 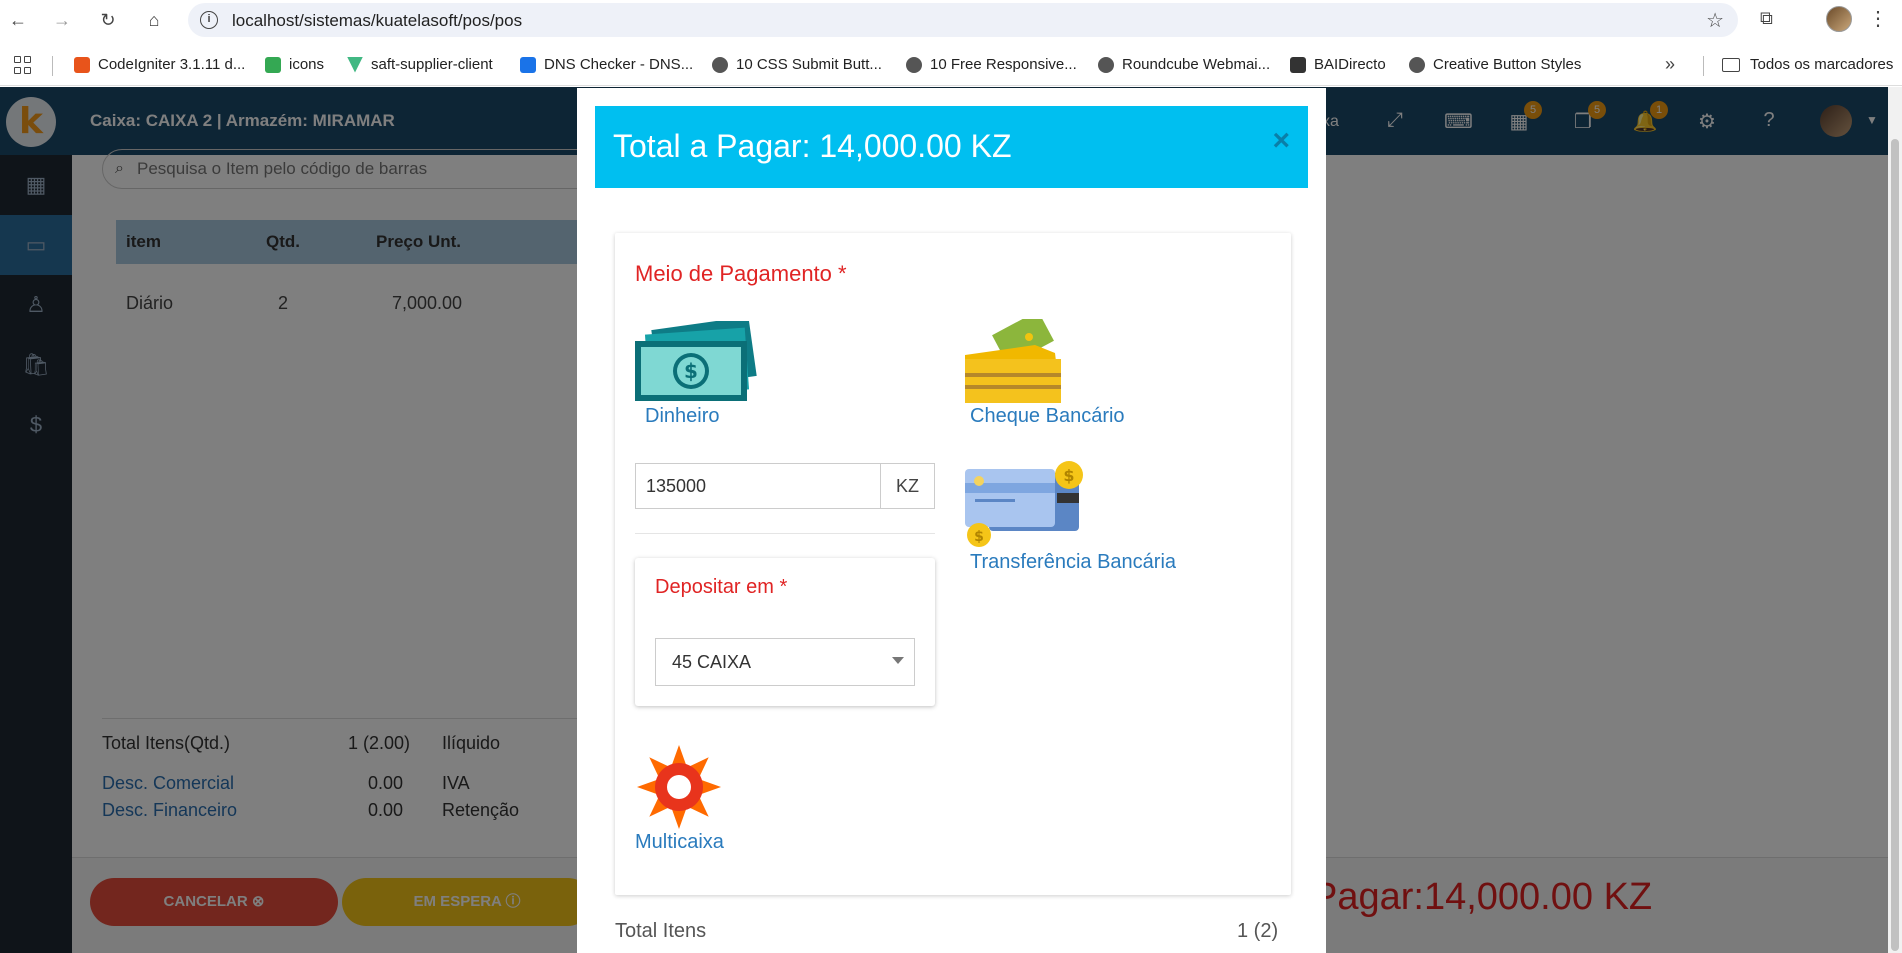 I want to click on chevron-down-icon, so click(x=898, y=660).